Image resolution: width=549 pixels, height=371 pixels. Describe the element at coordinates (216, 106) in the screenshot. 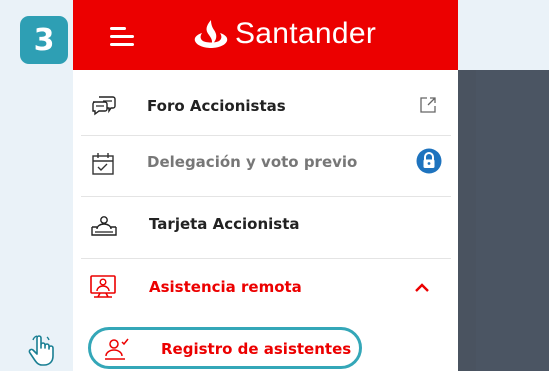

I see `menu-item-label: Foro Accionistas` at that location.